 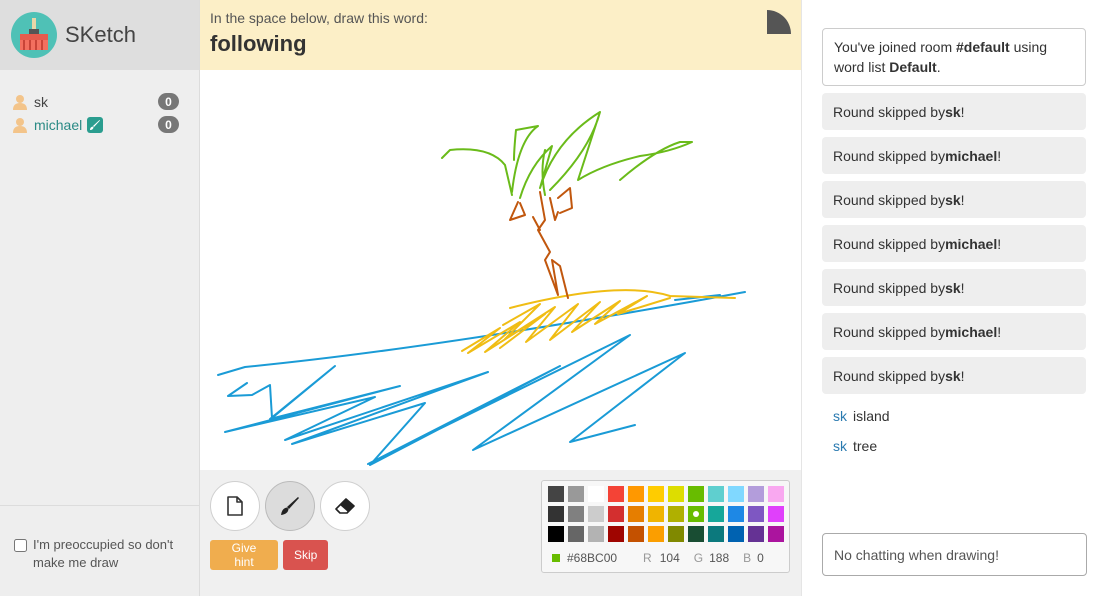 What do you see at coordinates (895, 47) in the screenshot?
I see `join-text: You've joined room` at bounding box center [895, 47].